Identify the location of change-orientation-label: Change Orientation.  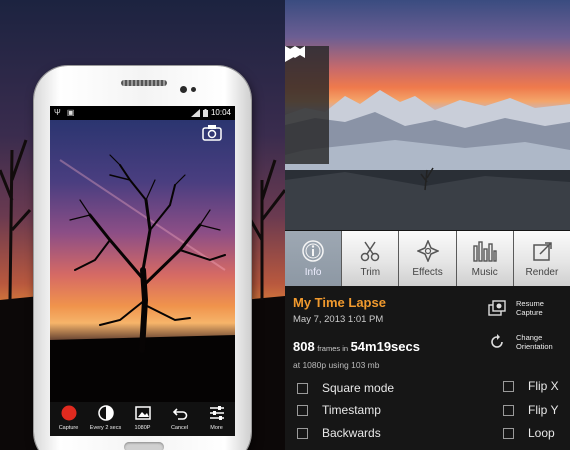
(534, 342).